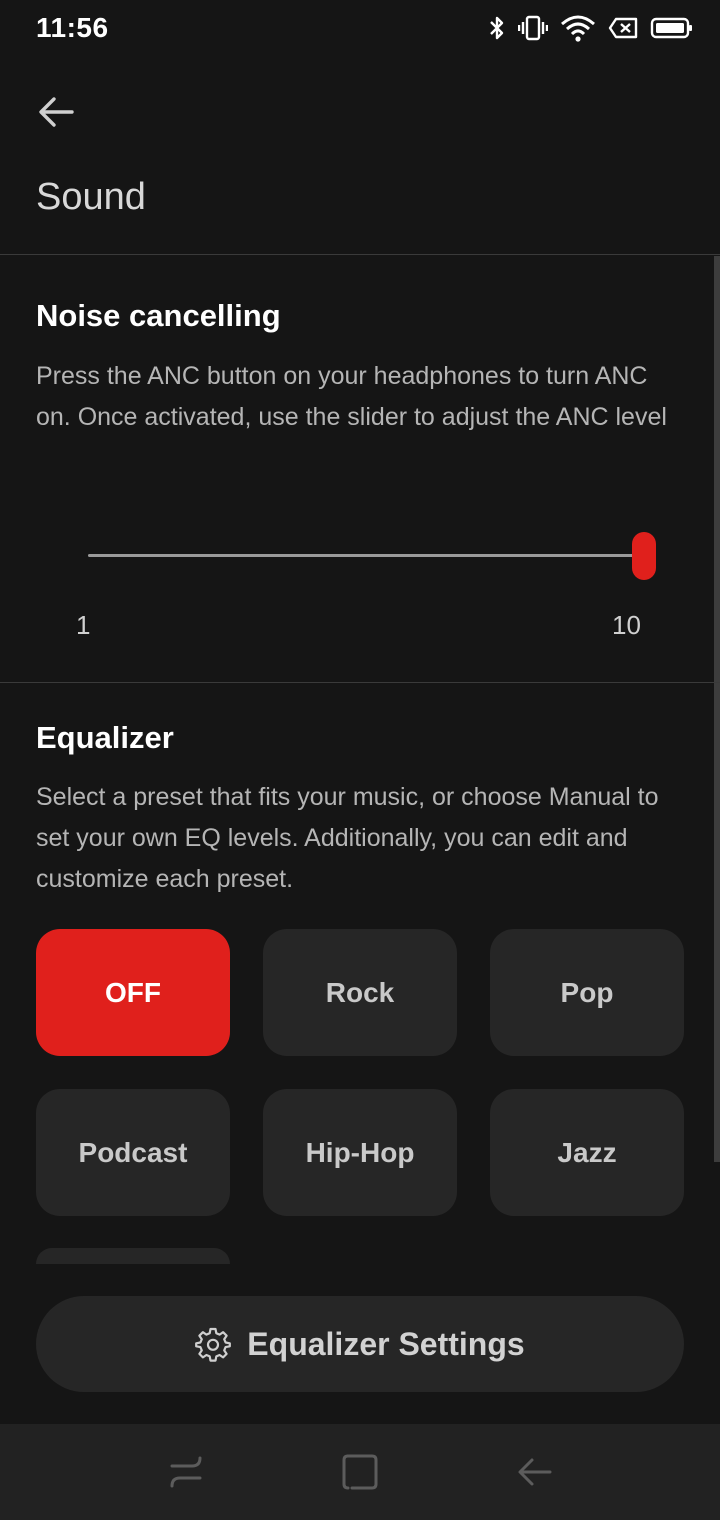  Describe the element at coordinates (91, 197) in the screenshot. I see `page-title: Sound` at that location.